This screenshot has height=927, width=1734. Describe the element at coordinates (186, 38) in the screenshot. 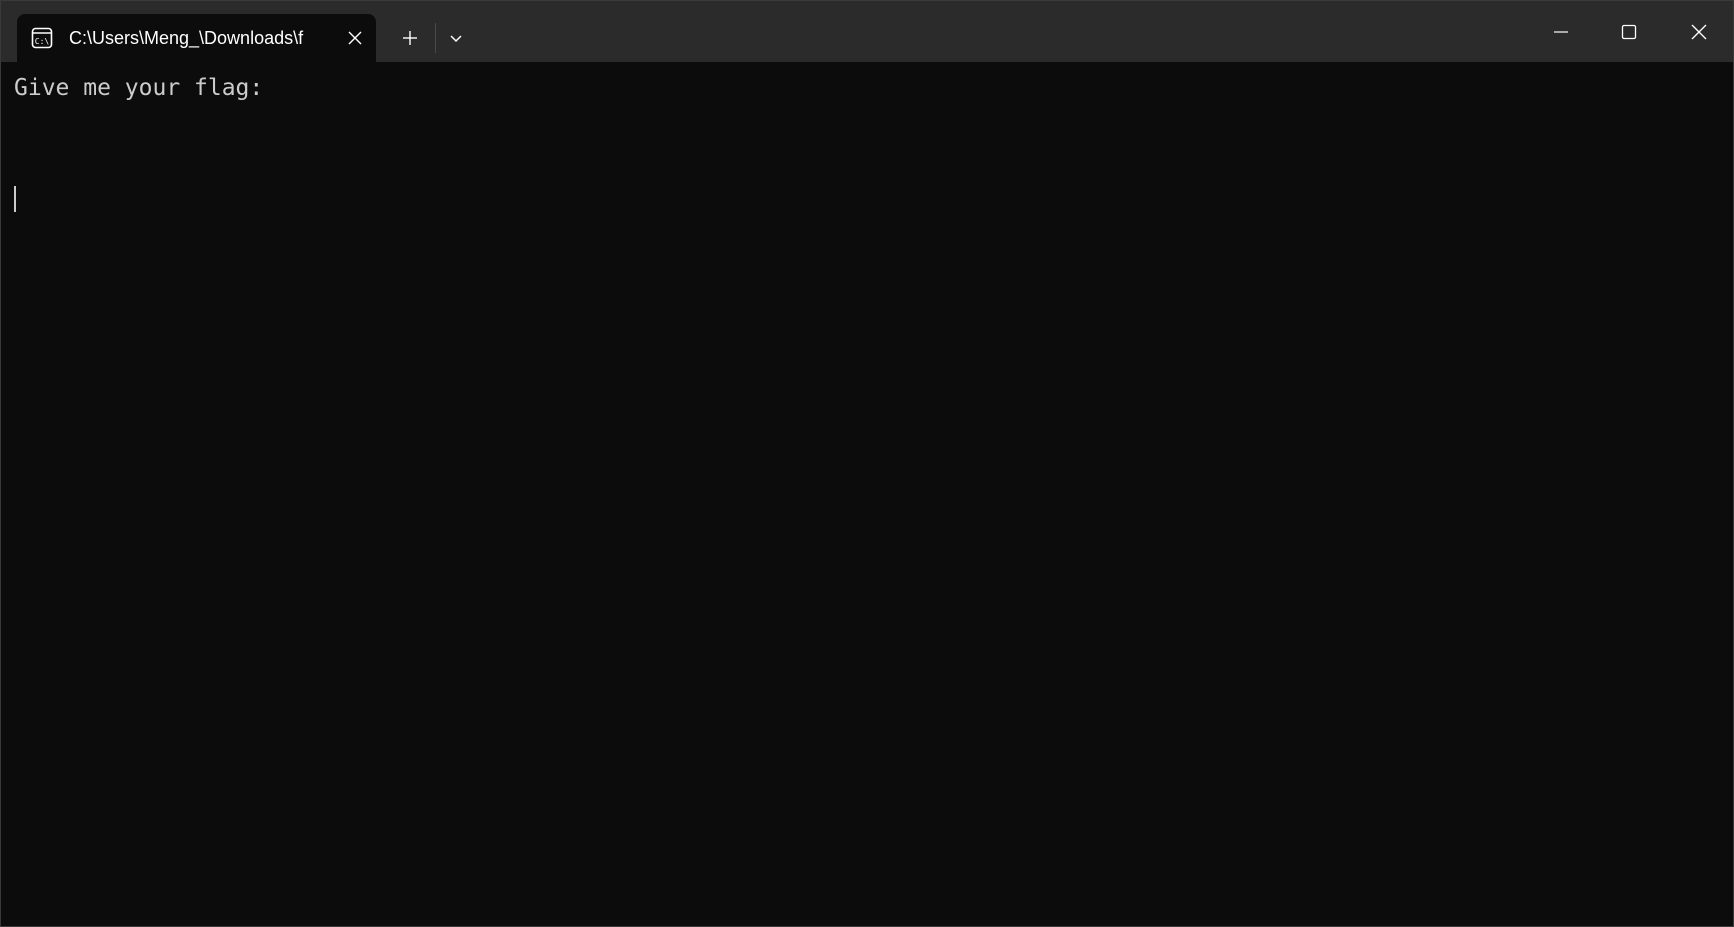

I see `tab-title: C:\Users\Meng_\Downloads\f` at that location.